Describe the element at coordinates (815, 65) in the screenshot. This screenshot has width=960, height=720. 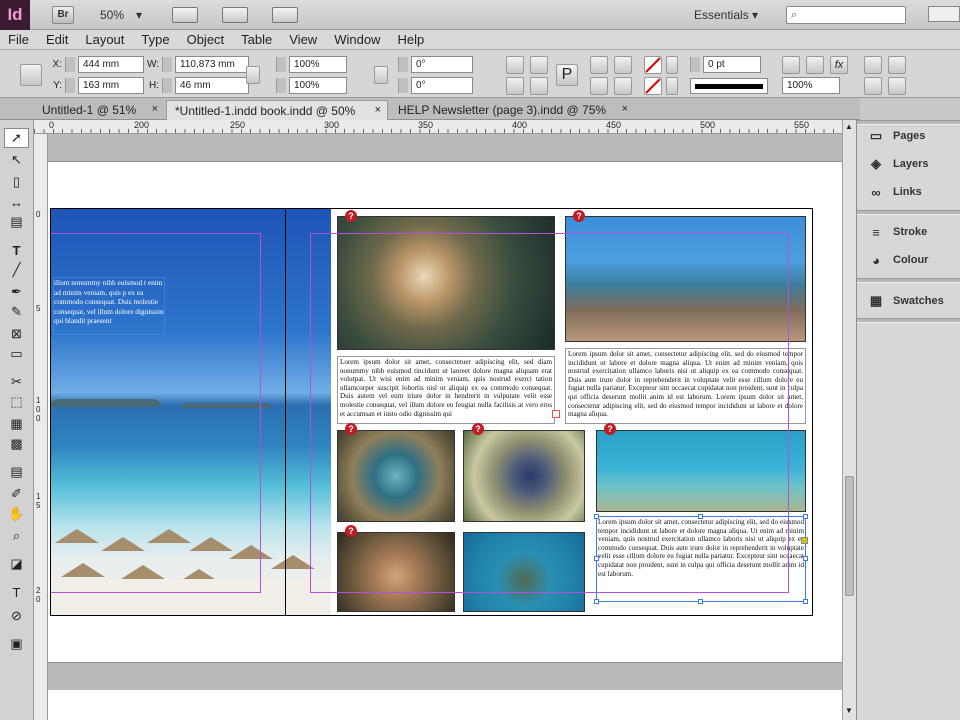
I see `shadow-toggle-icon` at that location.